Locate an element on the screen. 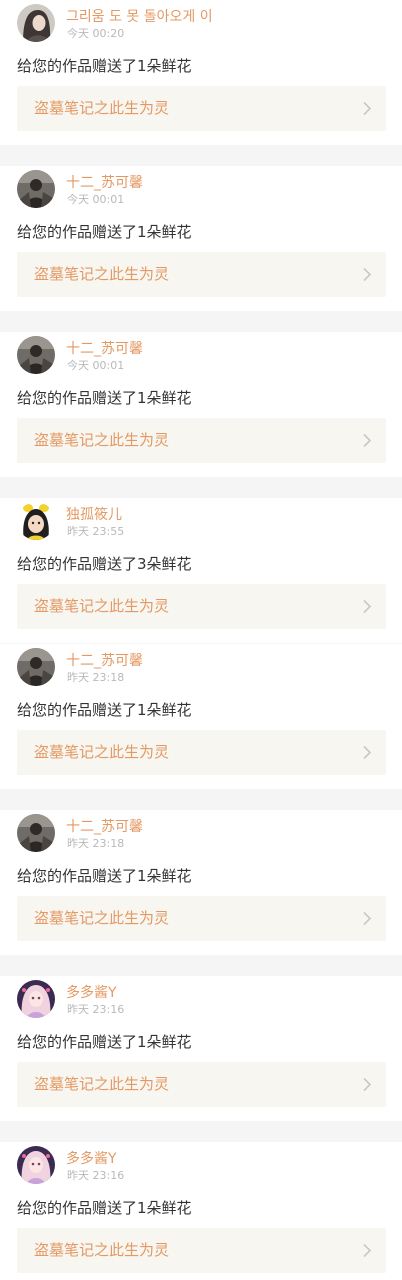  timestamp: 昨天 23:55 is located at coordinates (96, 531).